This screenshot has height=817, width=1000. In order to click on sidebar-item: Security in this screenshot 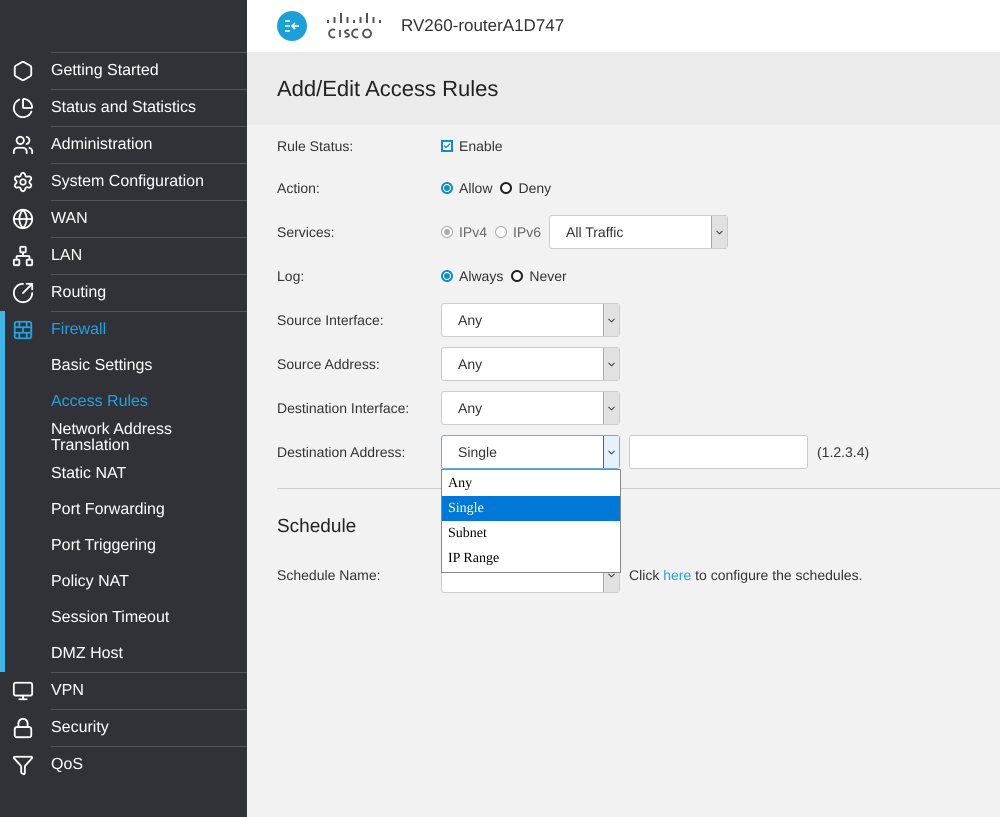, I will do `click(123, 727)`.